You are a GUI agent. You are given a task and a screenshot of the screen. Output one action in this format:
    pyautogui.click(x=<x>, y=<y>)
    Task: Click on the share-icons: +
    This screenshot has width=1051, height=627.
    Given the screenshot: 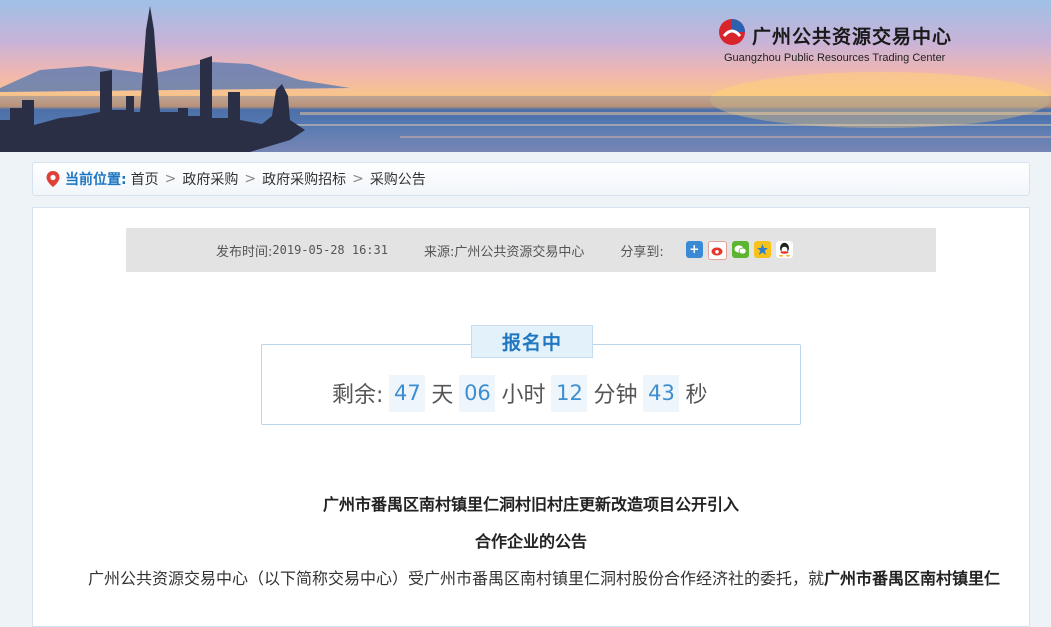 What is the action you would take?
    pyautogui.click(x=739, y=250)
    